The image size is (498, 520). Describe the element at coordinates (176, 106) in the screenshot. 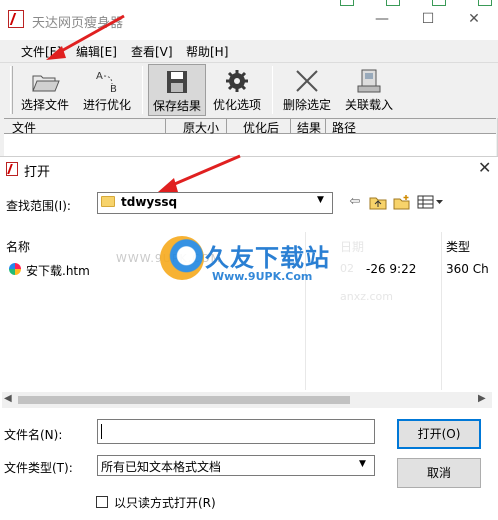

I see `save-result-label: 保存结果` at that location.